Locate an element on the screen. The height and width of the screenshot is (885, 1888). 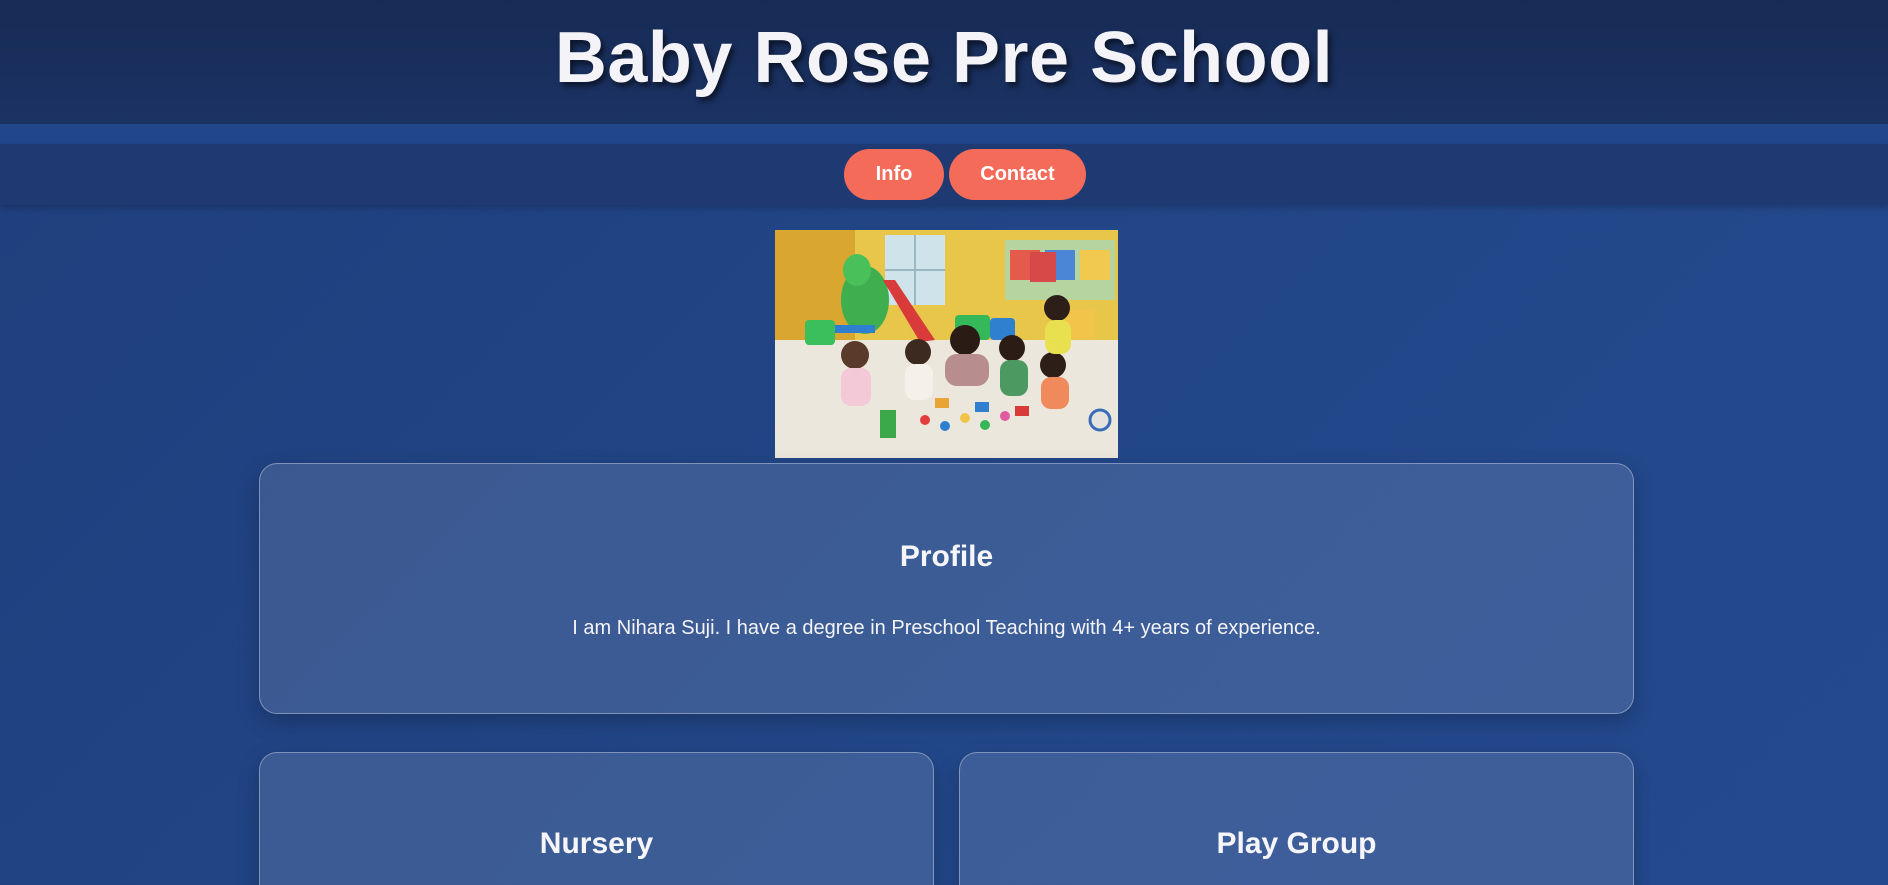
nav-bar: Info Contact is located at coordinates (944, 174).